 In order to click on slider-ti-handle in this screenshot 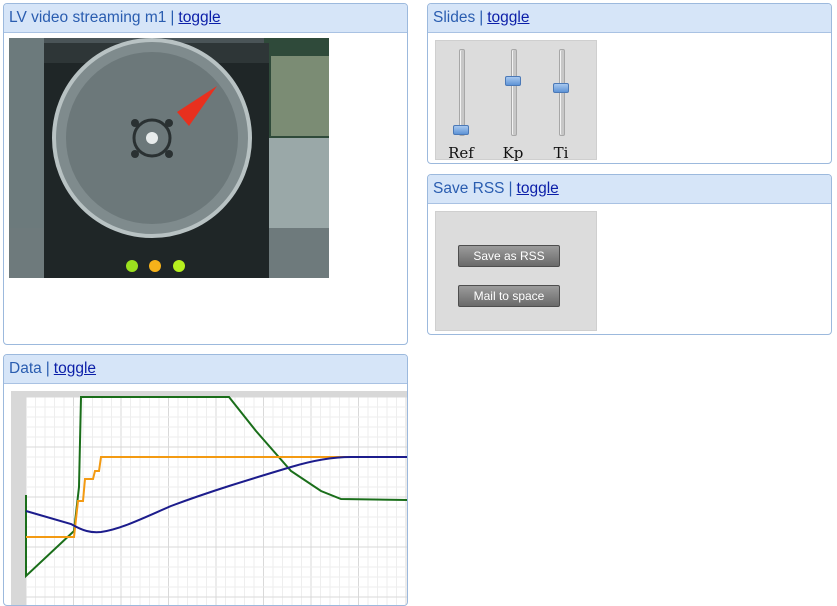, I will do `click(561, 88)`.